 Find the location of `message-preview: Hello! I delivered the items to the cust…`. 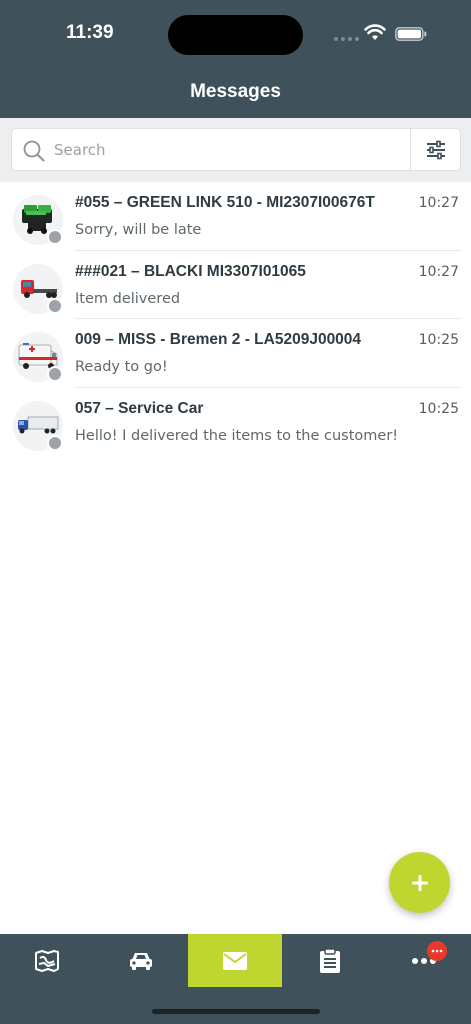

message-preview: Hello! I delivered the items to the cust… is located at coordinates (237, 435).